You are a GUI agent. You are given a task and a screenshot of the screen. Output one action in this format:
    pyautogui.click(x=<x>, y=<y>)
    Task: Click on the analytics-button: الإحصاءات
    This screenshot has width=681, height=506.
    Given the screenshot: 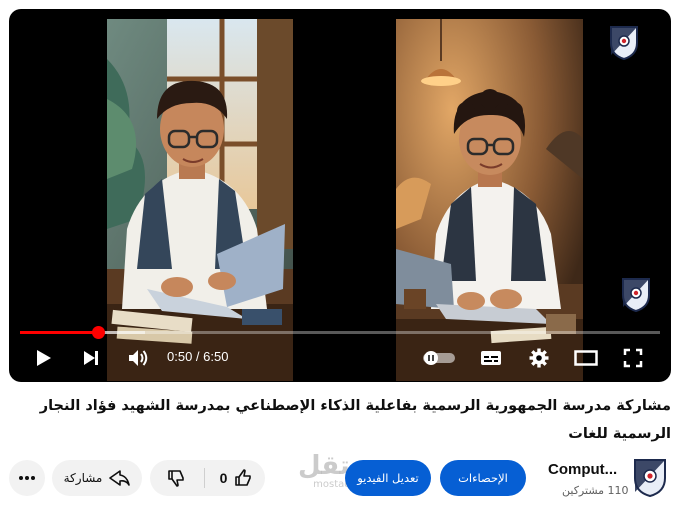 What is the action you would take?
    pyautogui.click(x=483, y=478)
    